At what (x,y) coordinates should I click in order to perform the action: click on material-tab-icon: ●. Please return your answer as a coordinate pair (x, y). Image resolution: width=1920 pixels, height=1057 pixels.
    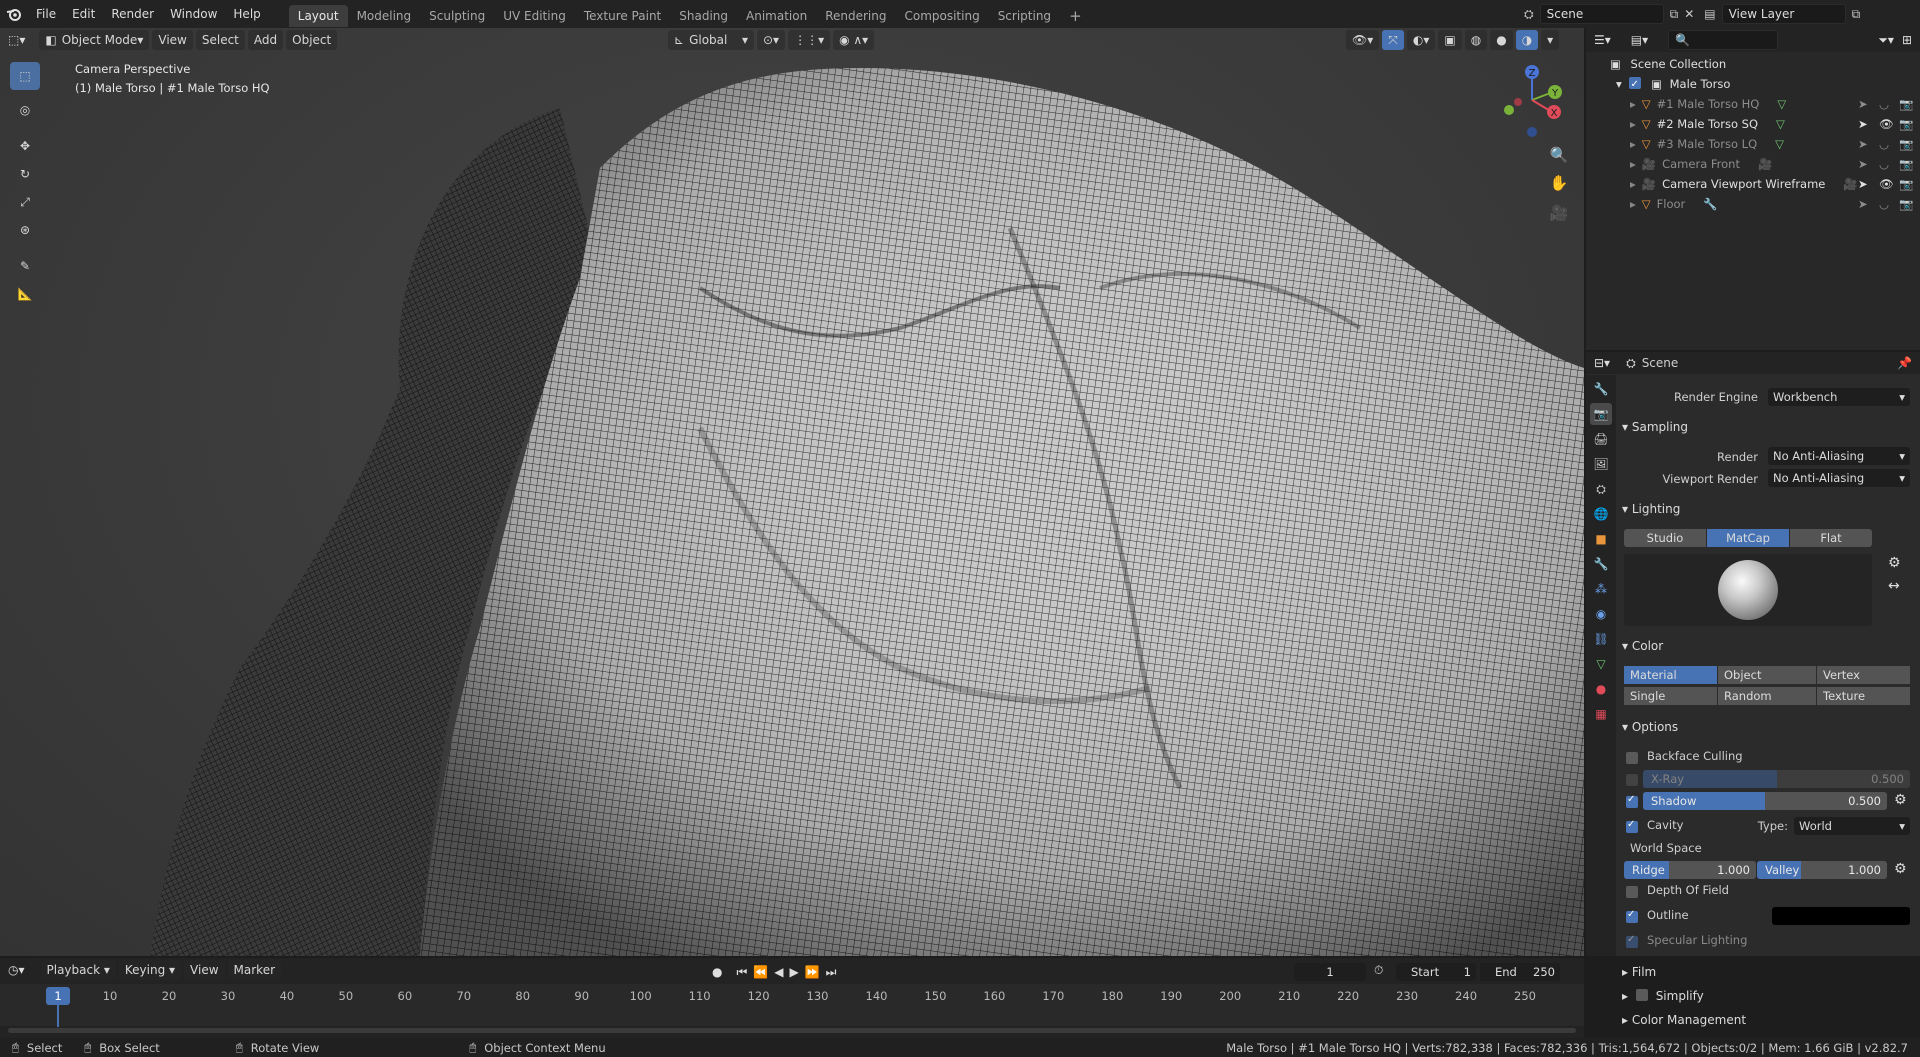
    Looking at the image, I should click on (1601, 689).